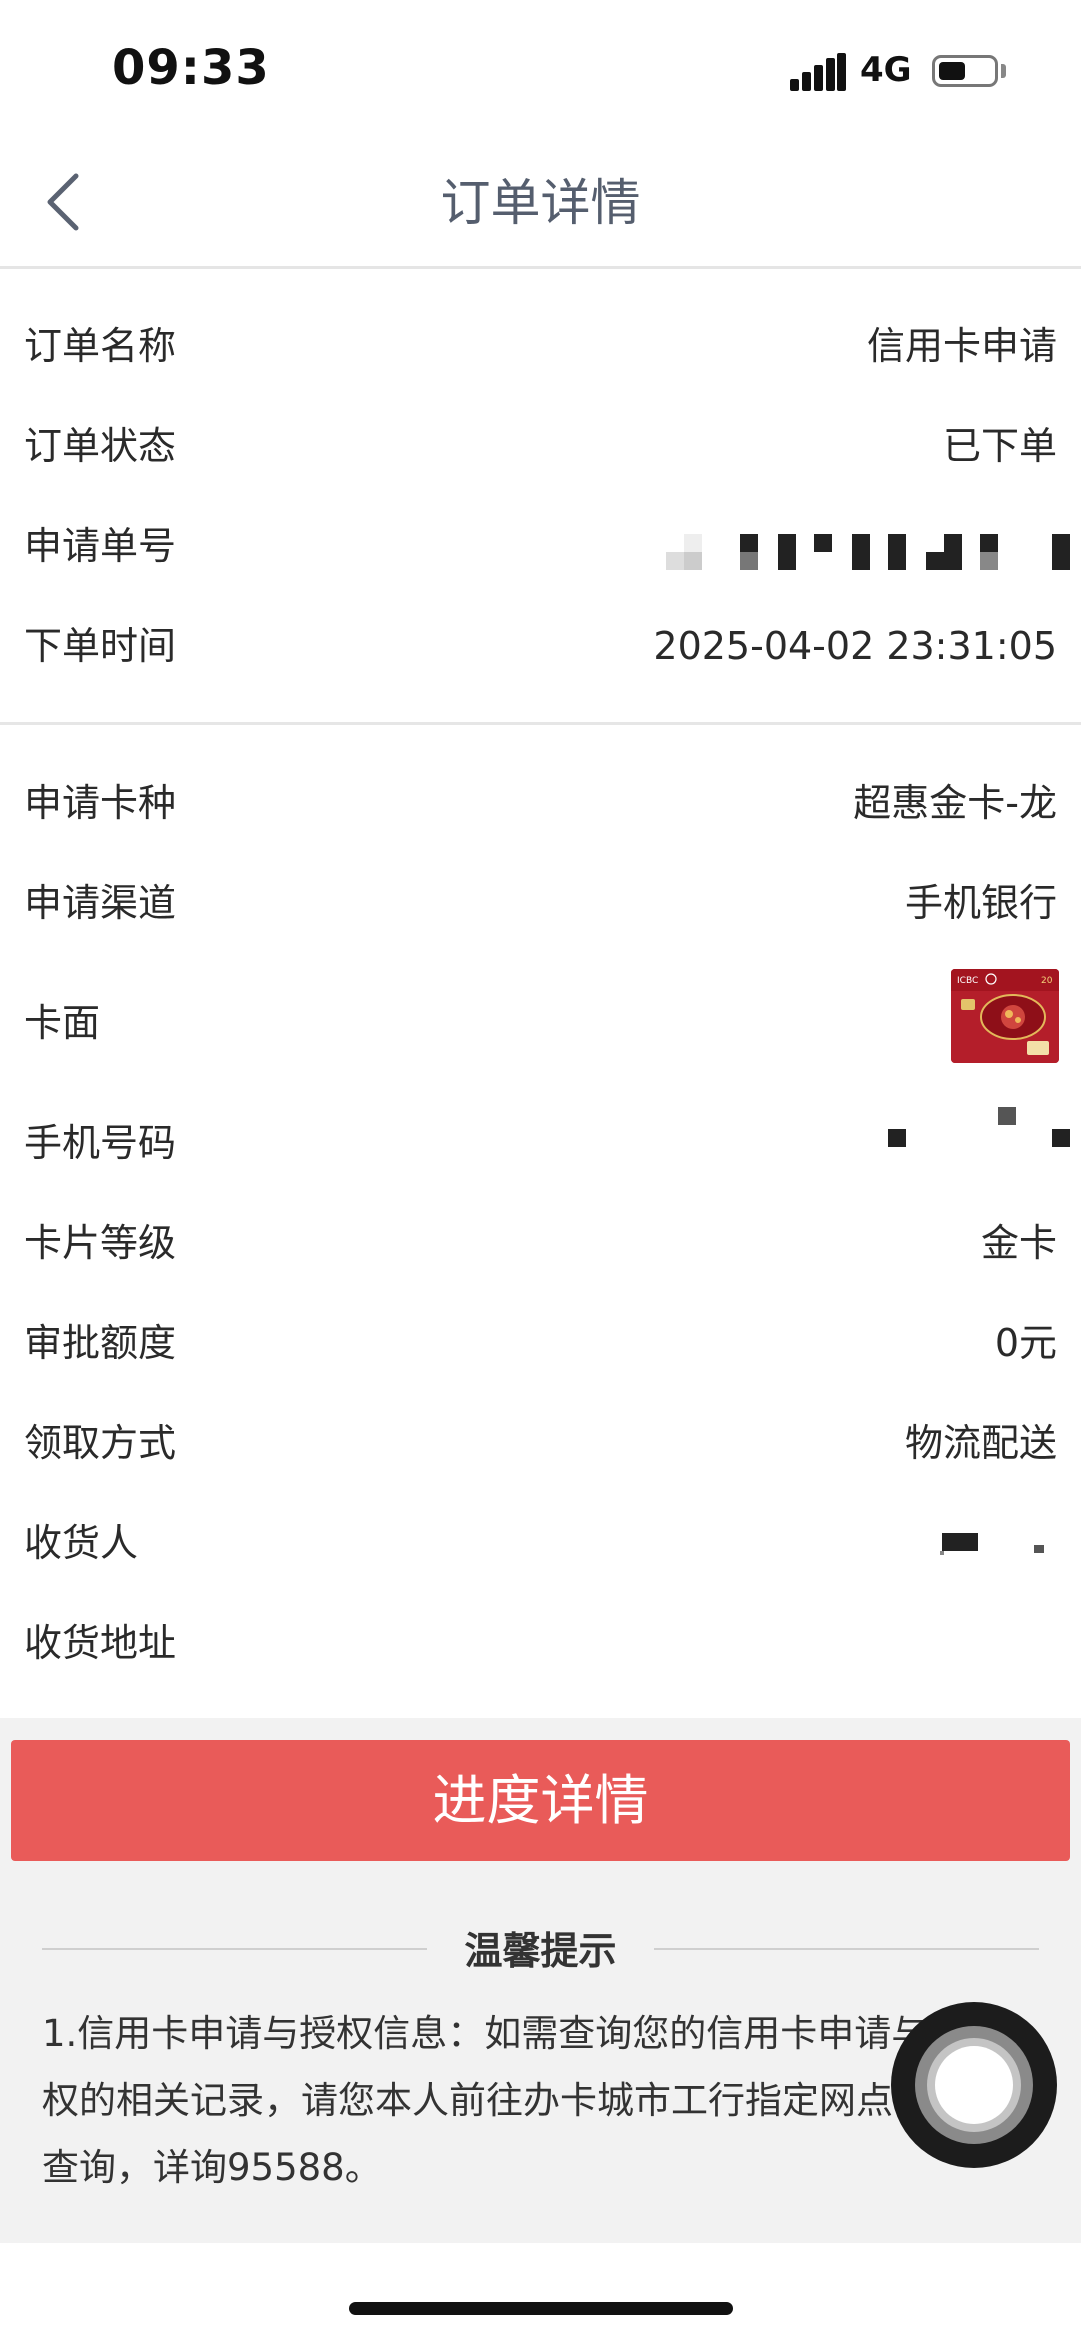  What do you see at coordinates (955, 803) in the screenshot?
I see `card-type-value: 超惠金卡-龙` at bounding box center [955, 803].